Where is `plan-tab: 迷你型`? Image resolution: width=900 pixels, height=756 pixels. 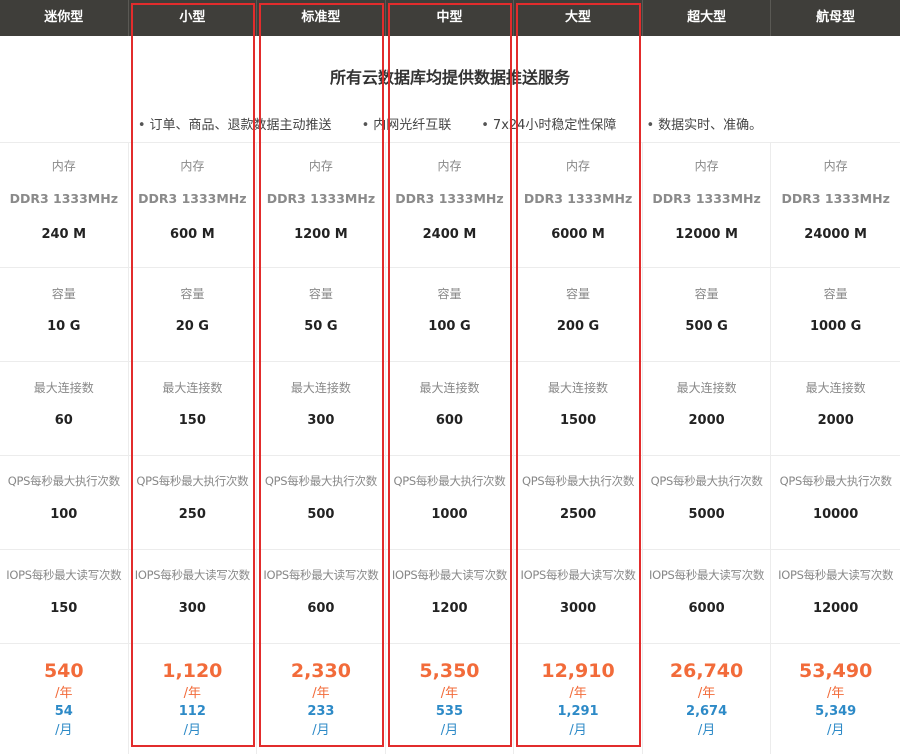
plan-tab: 迷你型 is located at coordinates (64, 18).